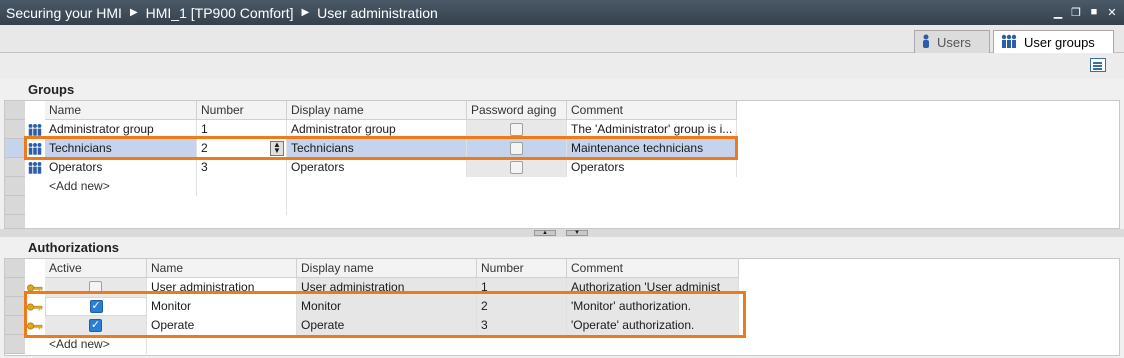 The image size is (1124, 358). What do you see at coordinates (1098, 65) in the screenshot?
I see `table-settings-icon` at bounding box center [1098, 65].